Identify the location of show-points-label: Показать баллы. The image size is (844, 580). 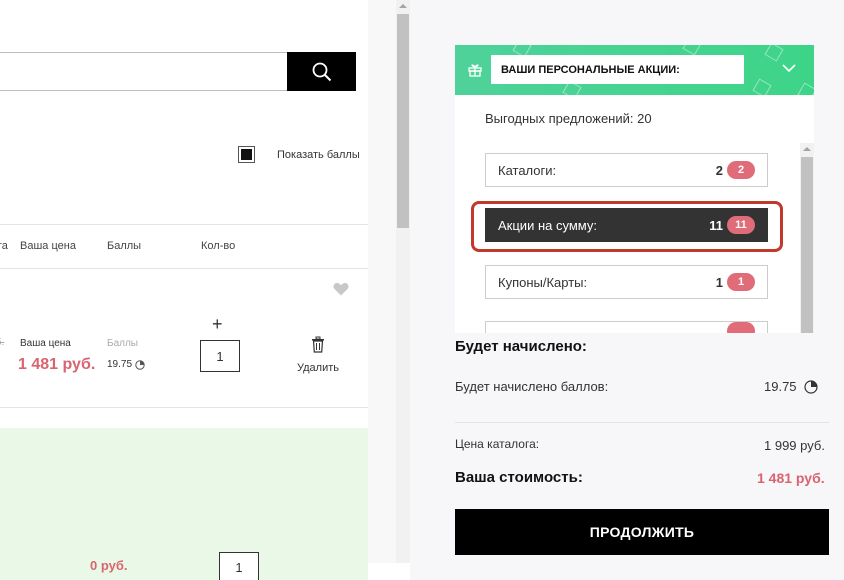
(318, 154).